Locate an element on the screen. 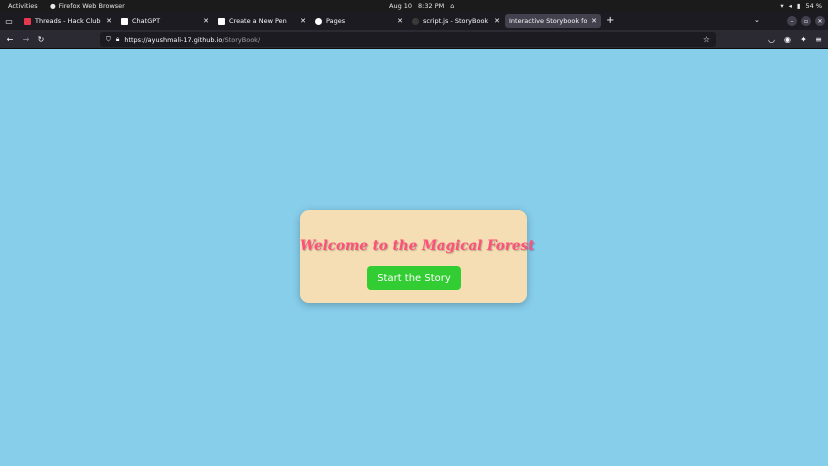  firefox-icon: ● is located at coordinates (53, 5).